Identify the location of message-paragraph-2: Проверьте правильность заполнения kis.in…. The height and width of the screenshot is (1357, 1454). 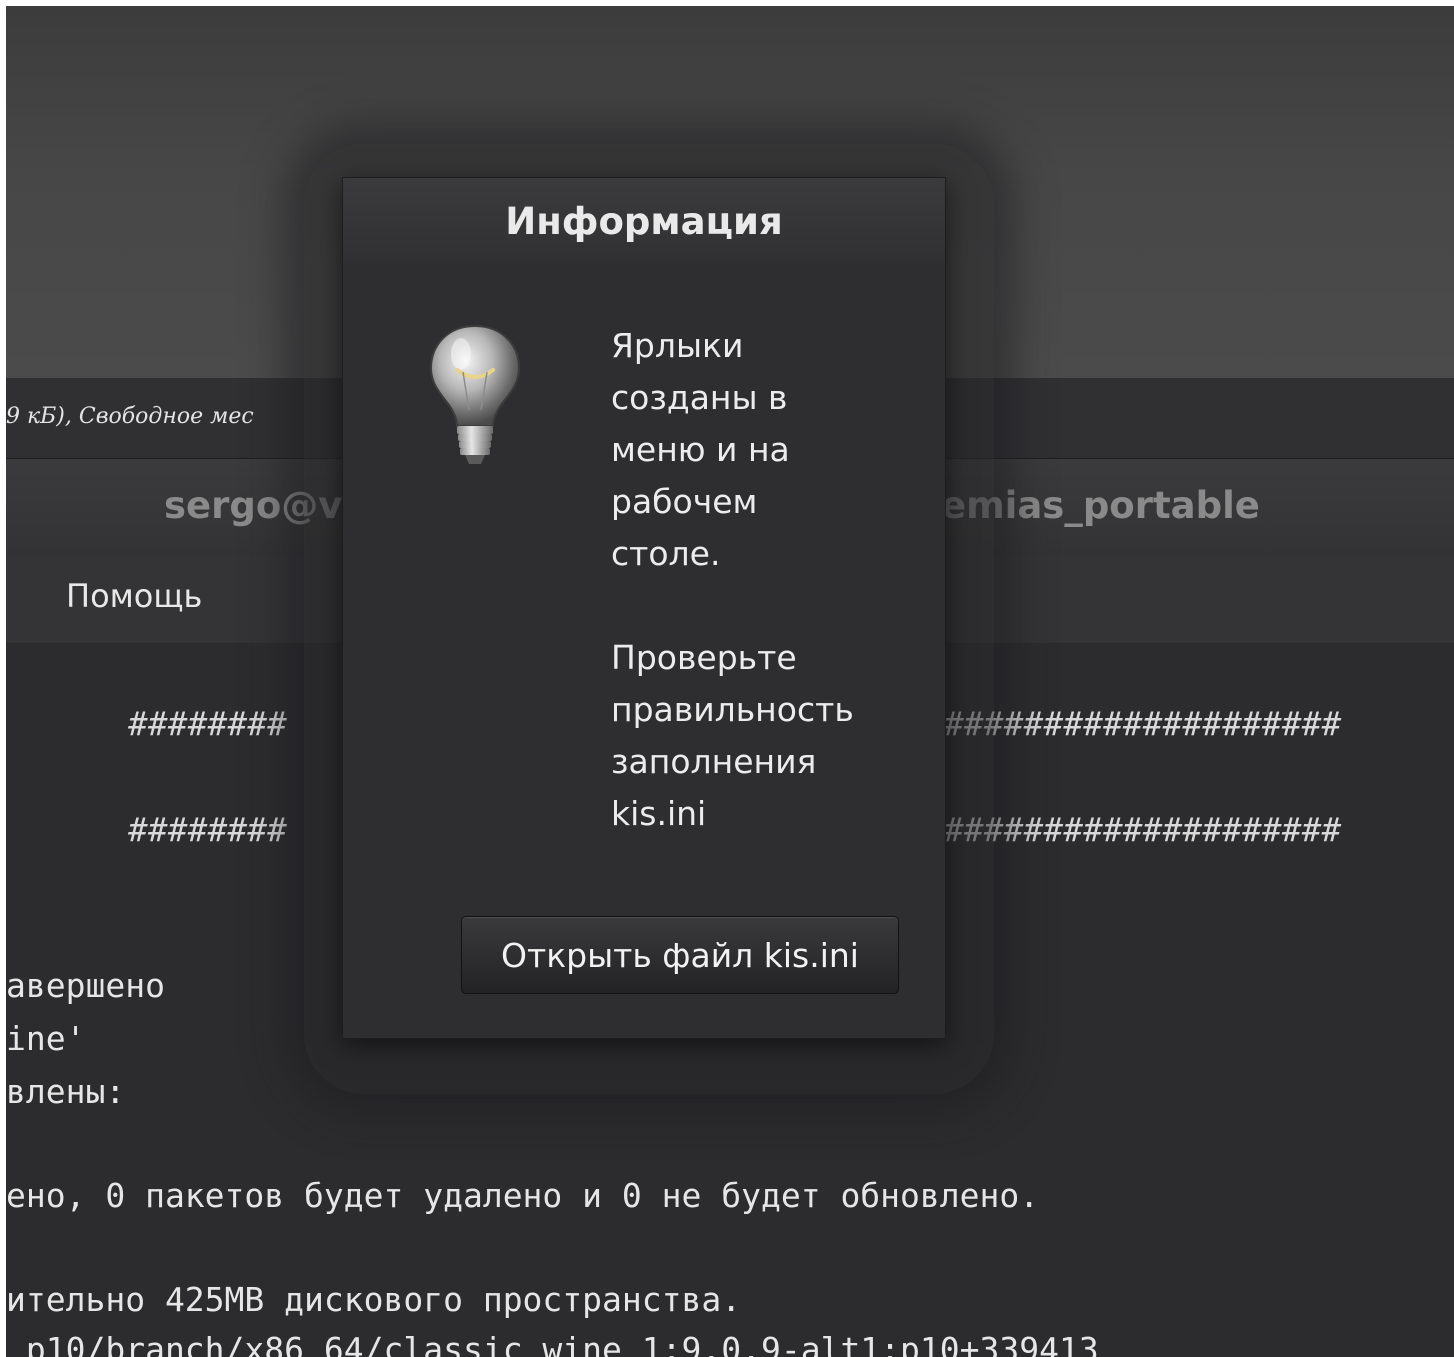
(776, 736).